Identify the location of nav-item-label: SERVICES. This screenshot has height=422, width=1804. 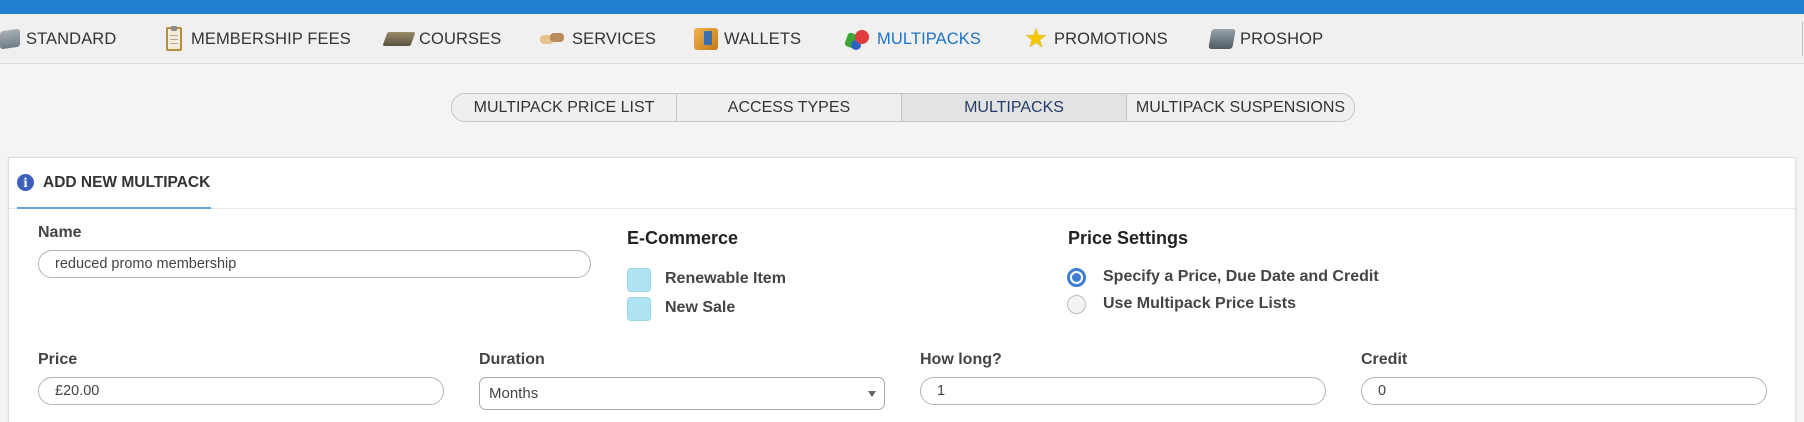
(614, 39).